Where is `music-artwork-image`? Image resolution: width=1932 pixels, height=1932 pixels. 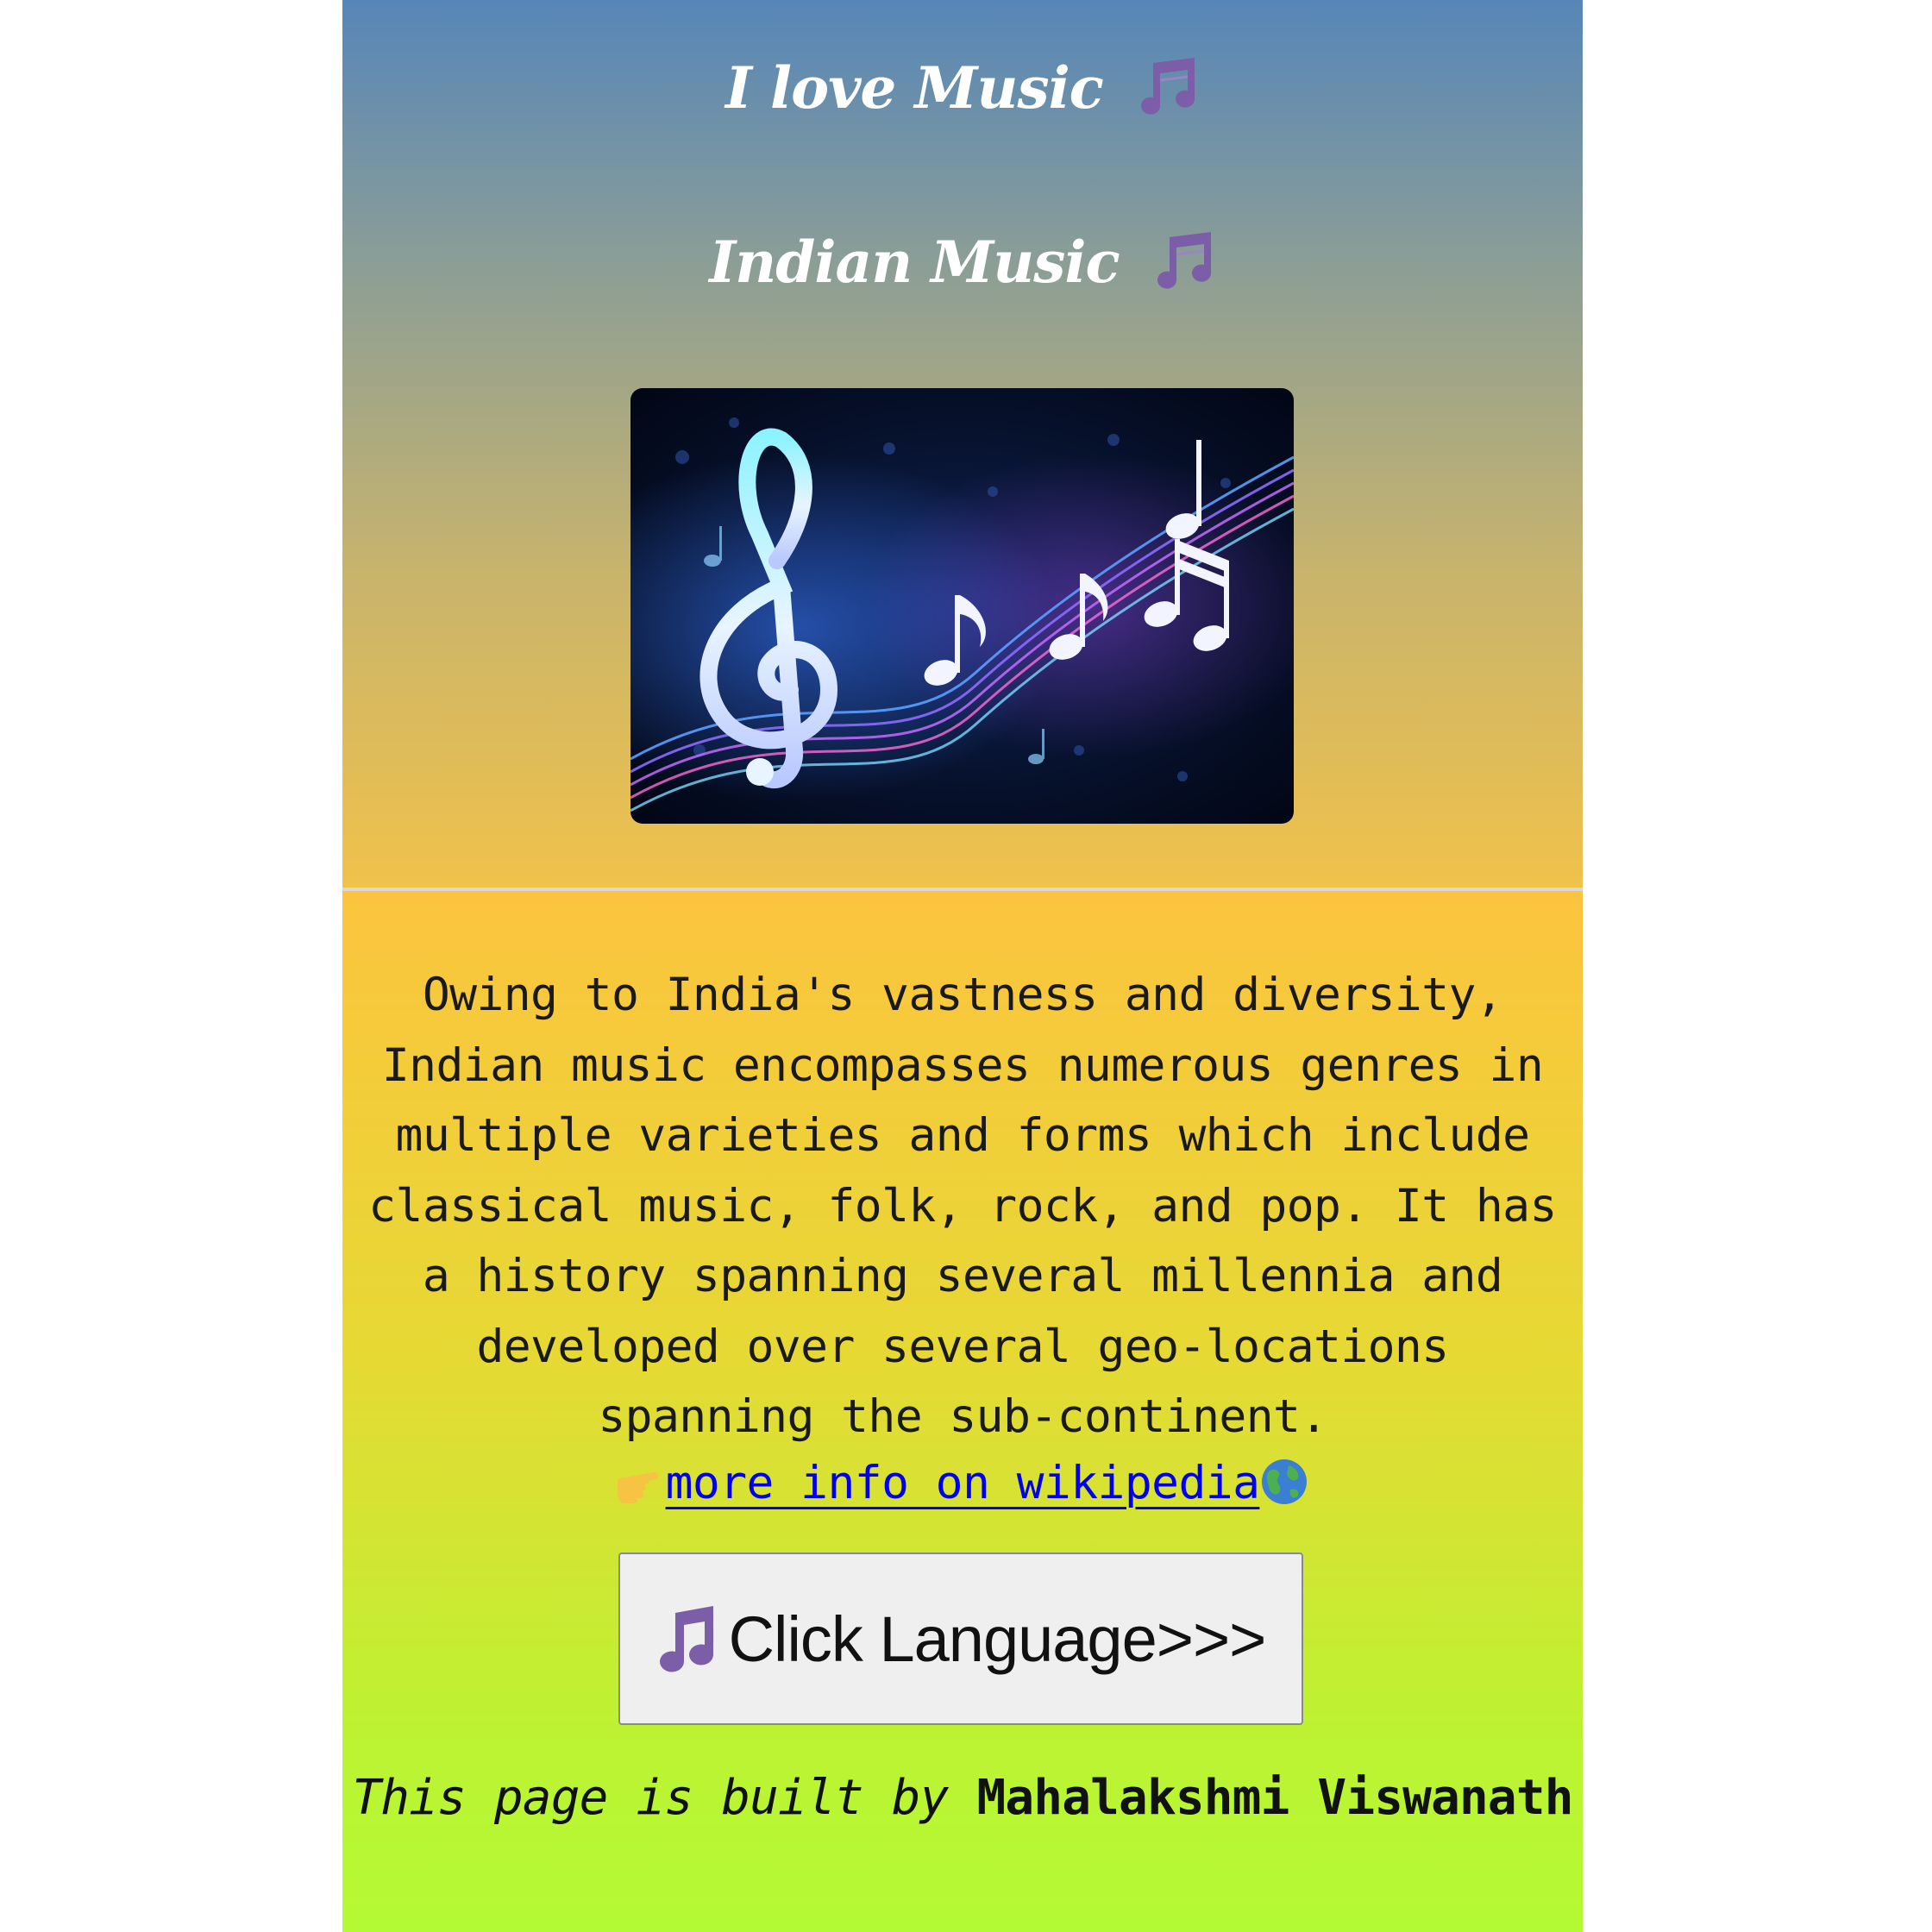
music-artwork-image is located at coordinates (962, 606).